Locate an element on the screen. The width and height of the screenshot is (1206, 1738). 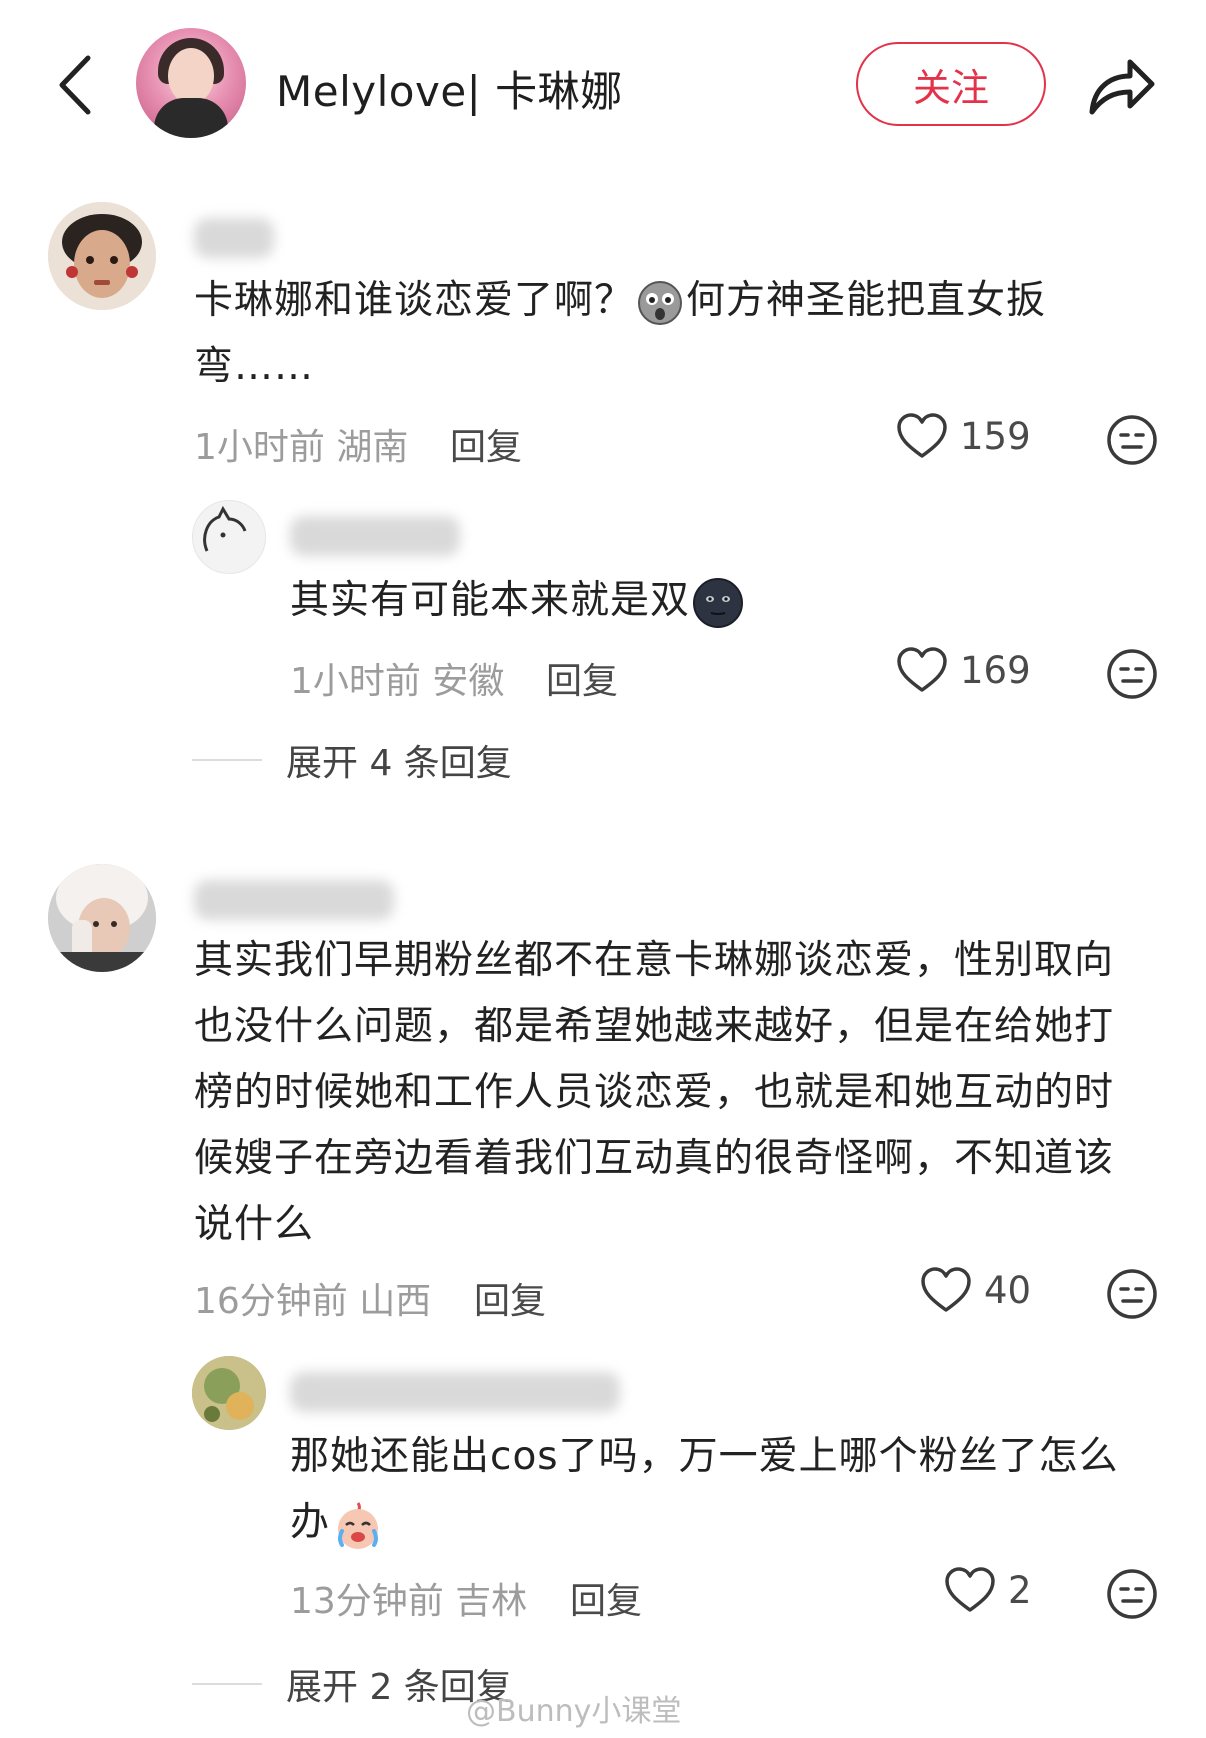
new-moon-face-emoji-icon is located at coordinates (718, 603).